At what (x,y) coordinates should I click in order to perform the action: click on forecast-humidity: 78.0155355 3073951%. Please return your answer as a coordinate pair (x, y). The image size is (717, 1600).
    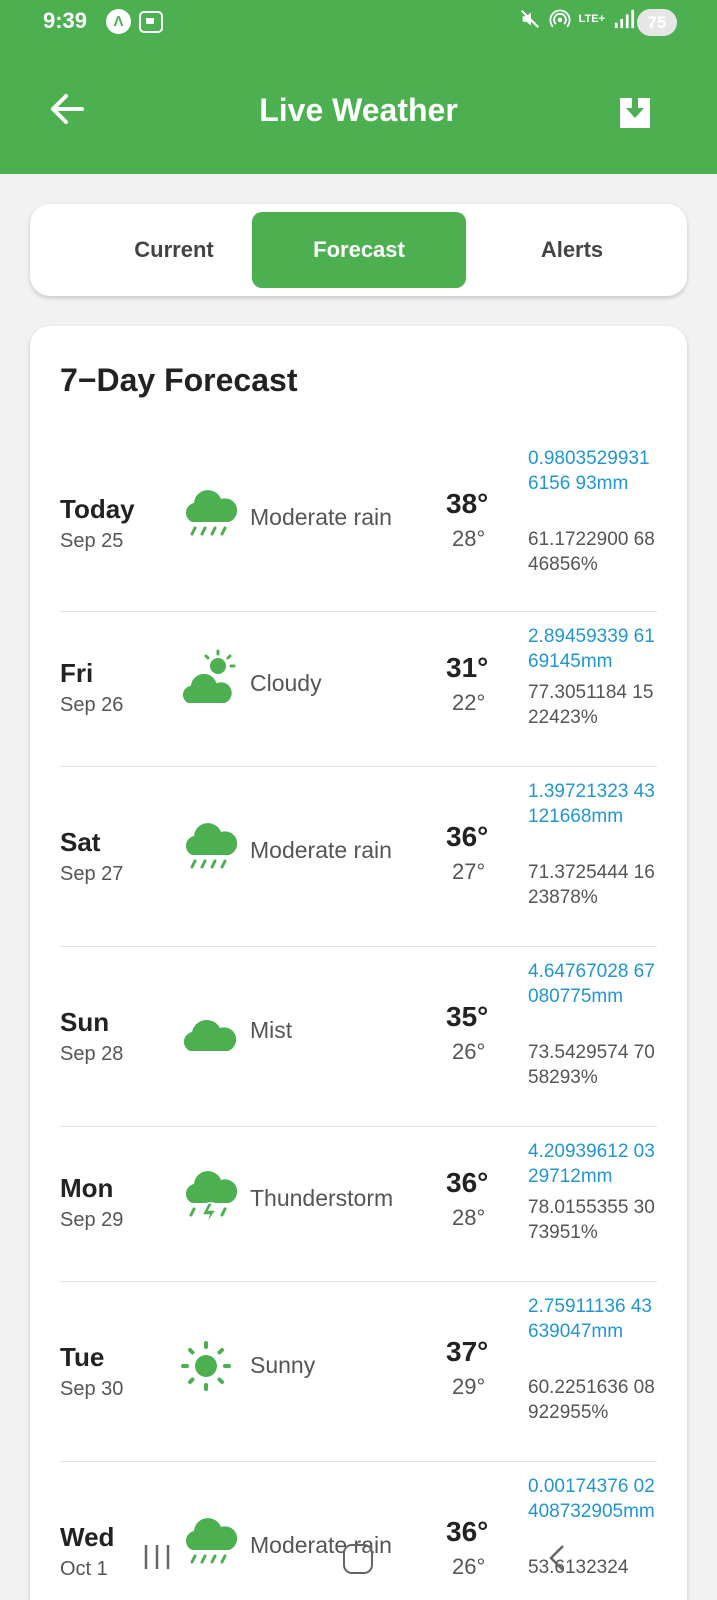
    Looking at the image, I should click on (591, 1220).